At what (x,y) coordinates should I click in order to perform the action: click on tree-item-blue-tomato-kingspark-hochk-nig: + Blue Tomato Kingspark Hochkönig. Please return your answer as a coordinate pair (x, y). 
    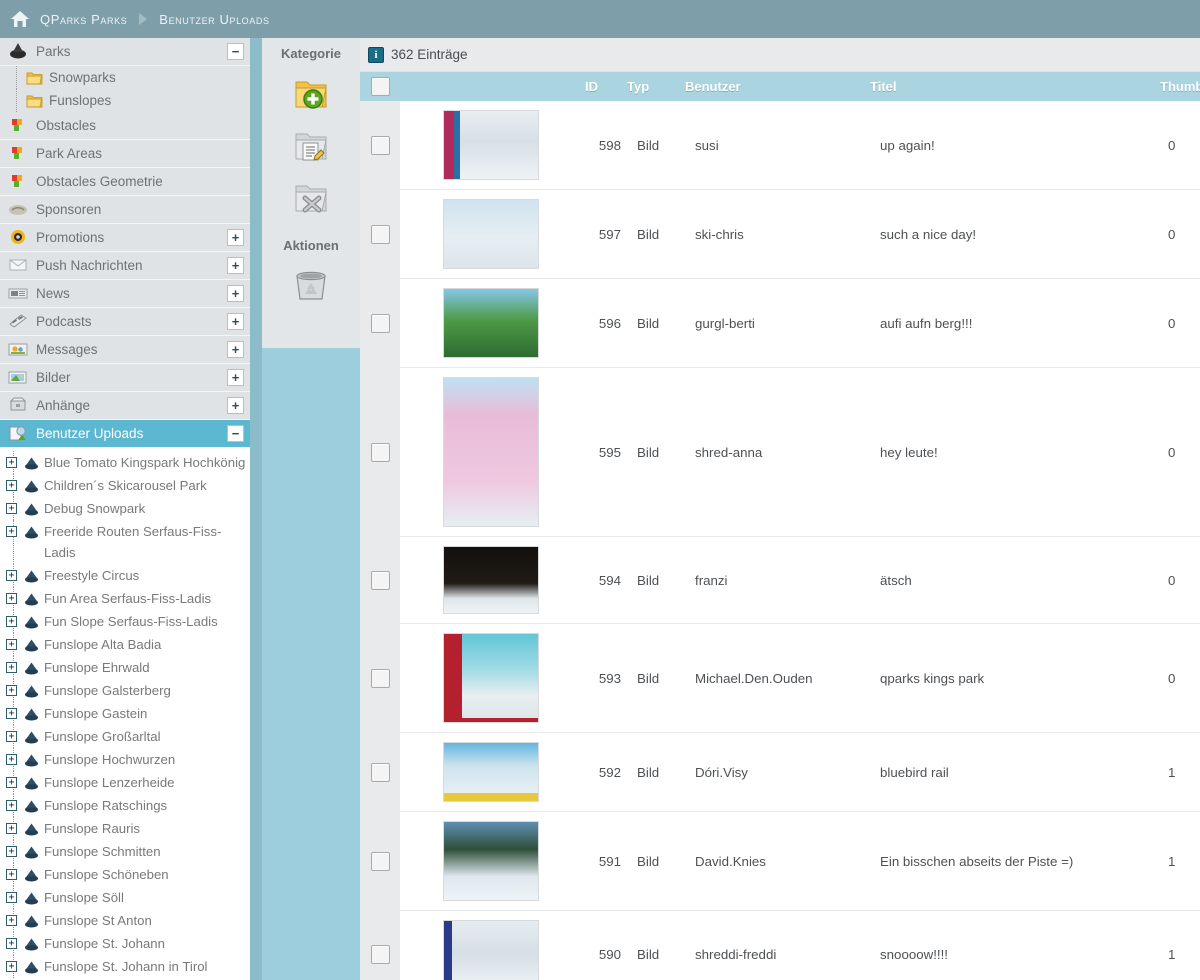
    Looking at the image, I should click on (125, 462).